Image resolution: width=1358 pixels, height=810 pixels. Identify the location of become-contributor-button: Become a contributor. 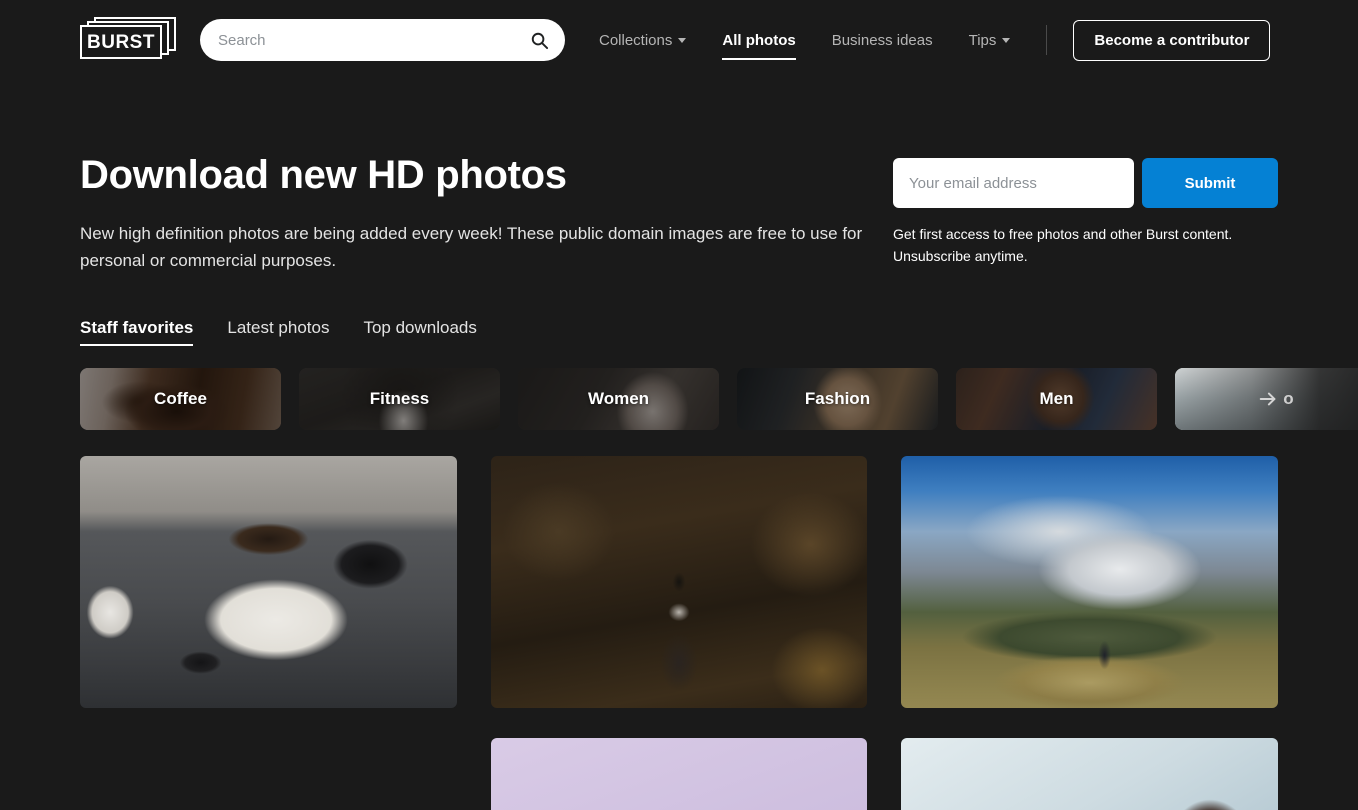
(1172, 40).